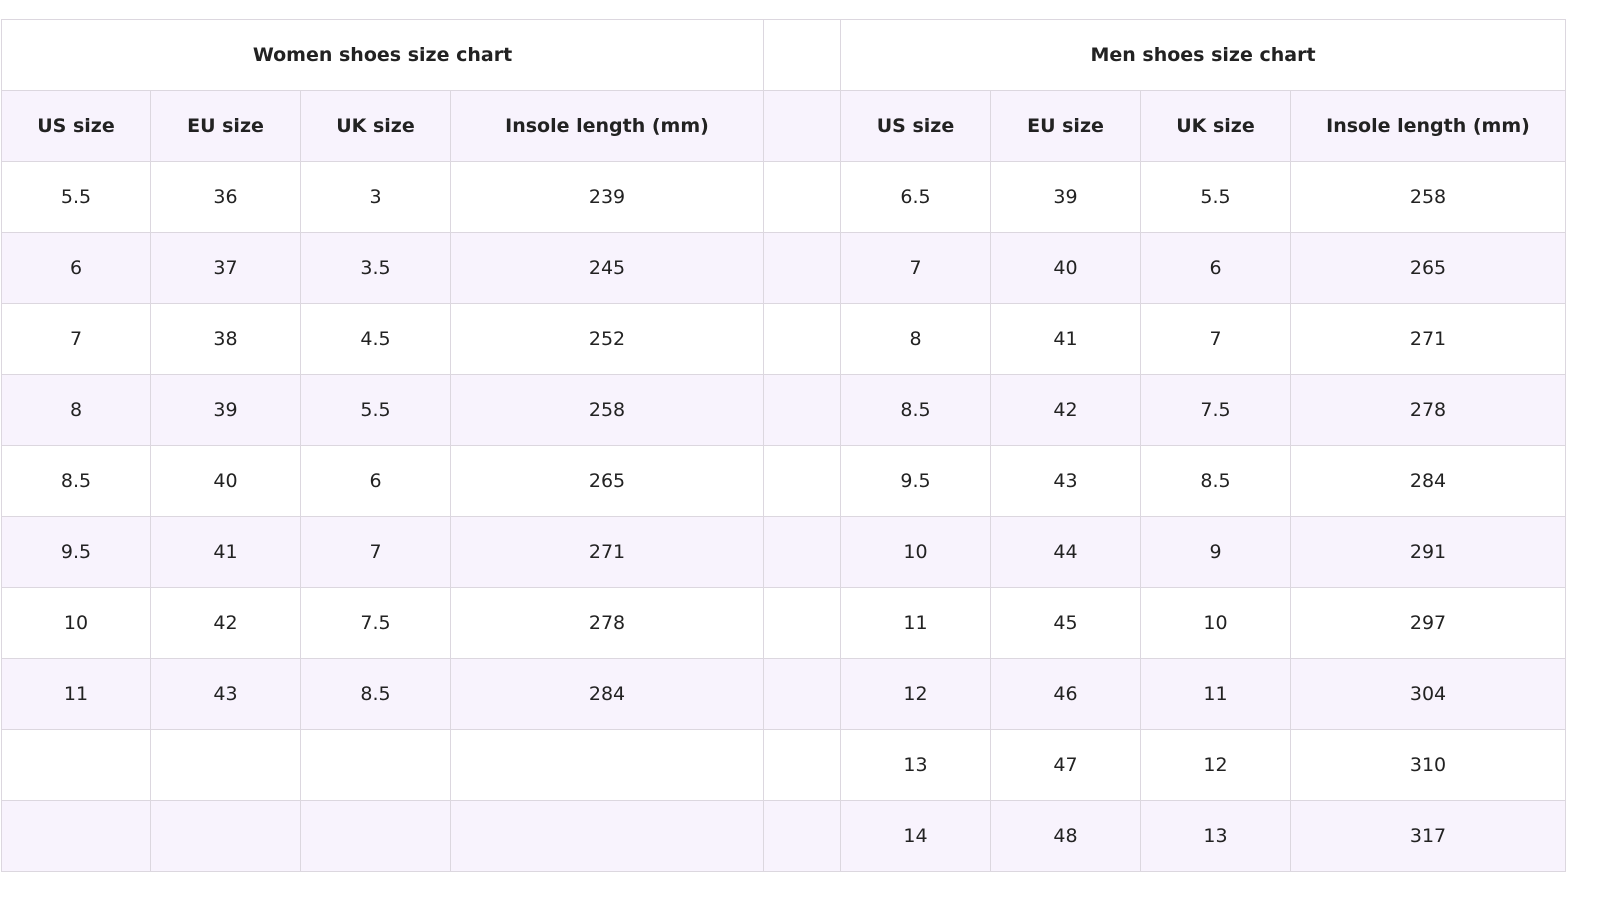 The image size is (1600, 903). Describe the element at coordinates (915, 126) in the screenshot. I see `men-header-us: US size` at that location.